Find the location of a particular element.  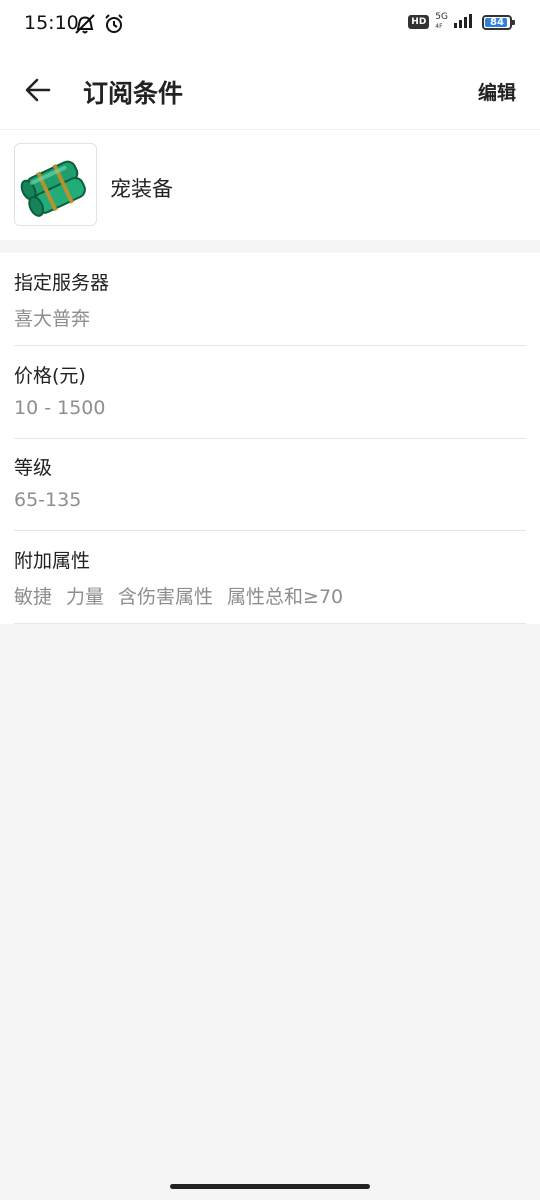

condition-label: 价格(元) is located at coordinates (50, 376).